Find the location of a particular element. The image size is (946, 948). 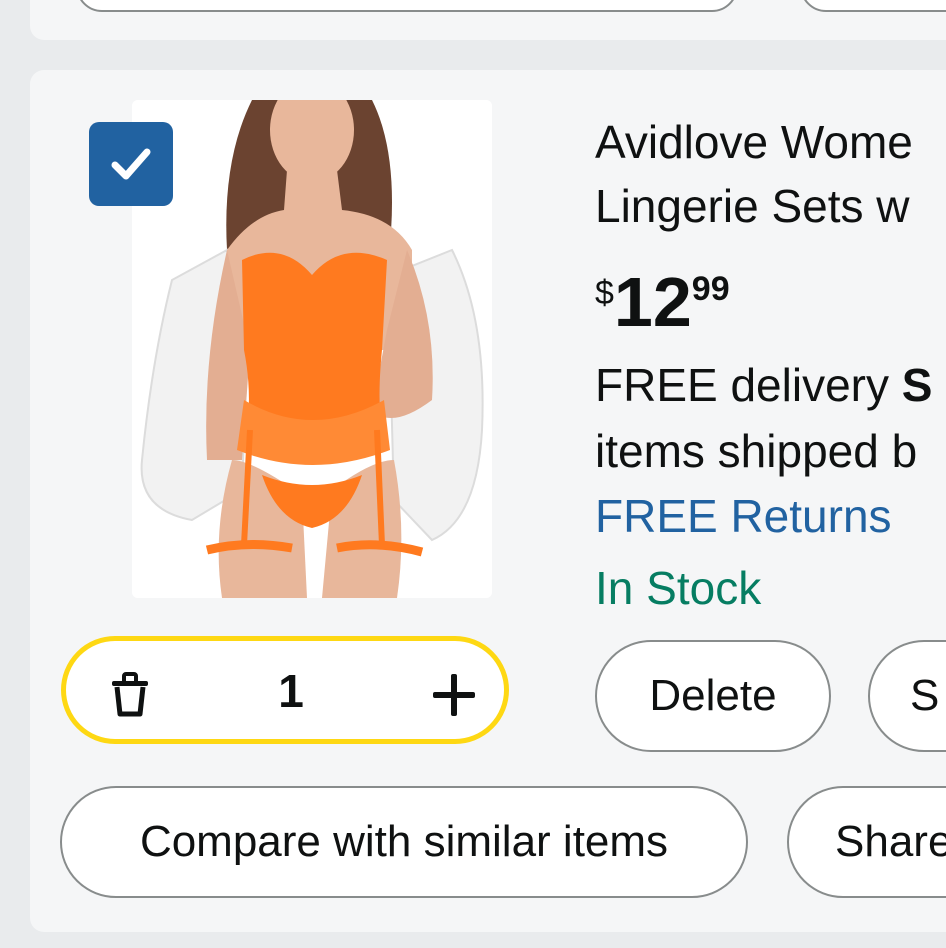

compare-similar-button: Compare with similar items is located at coordinates (404, 842).